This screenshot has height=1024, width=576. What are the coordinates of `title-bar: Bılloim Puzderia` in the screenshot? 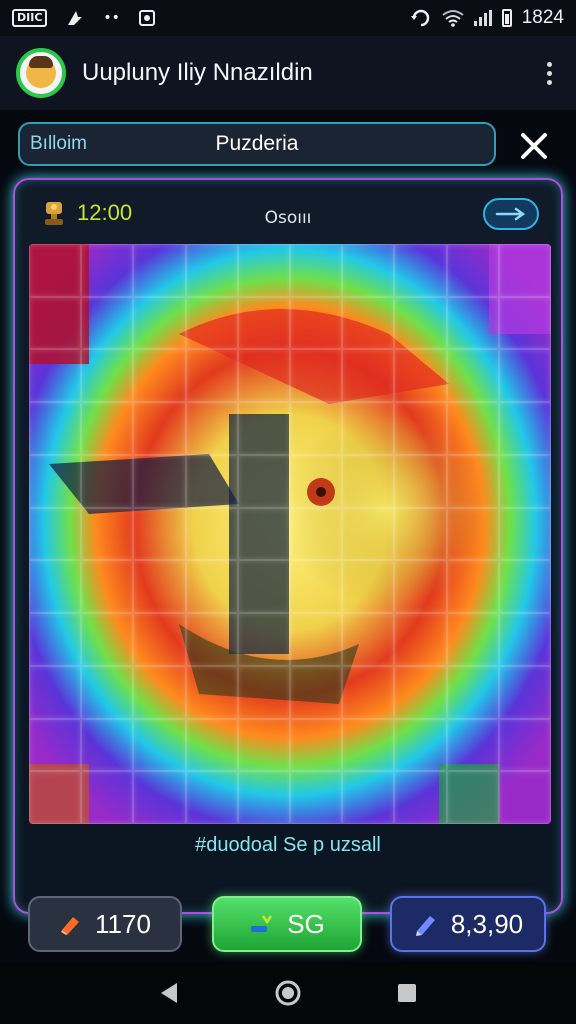 It's located at (257, 144).